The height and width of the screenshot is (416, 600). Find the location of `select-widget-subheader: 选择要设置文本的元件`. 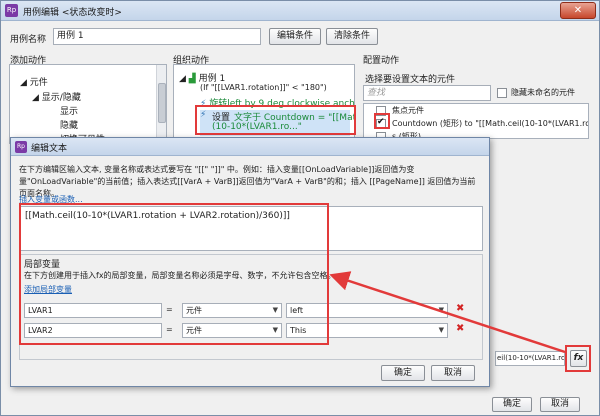

select-widget-subheader: 选择要设置文本的元件 is located at coordinates (410, 80).